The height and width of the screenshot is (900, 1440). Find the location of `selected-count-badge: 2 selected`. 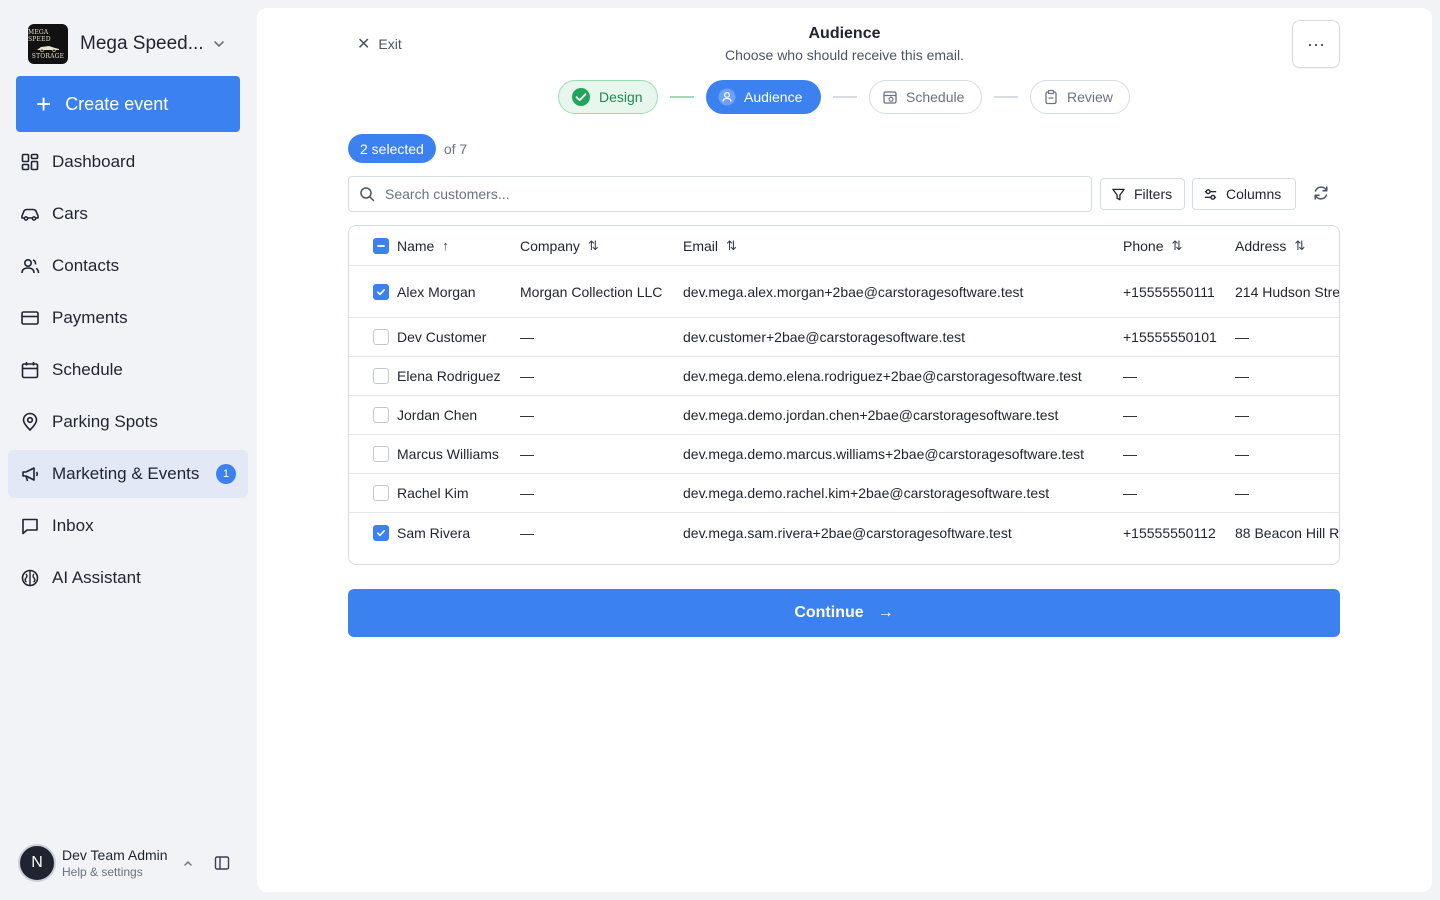

selected-count-badge: 2 selected is located at coordinates (392, 148).